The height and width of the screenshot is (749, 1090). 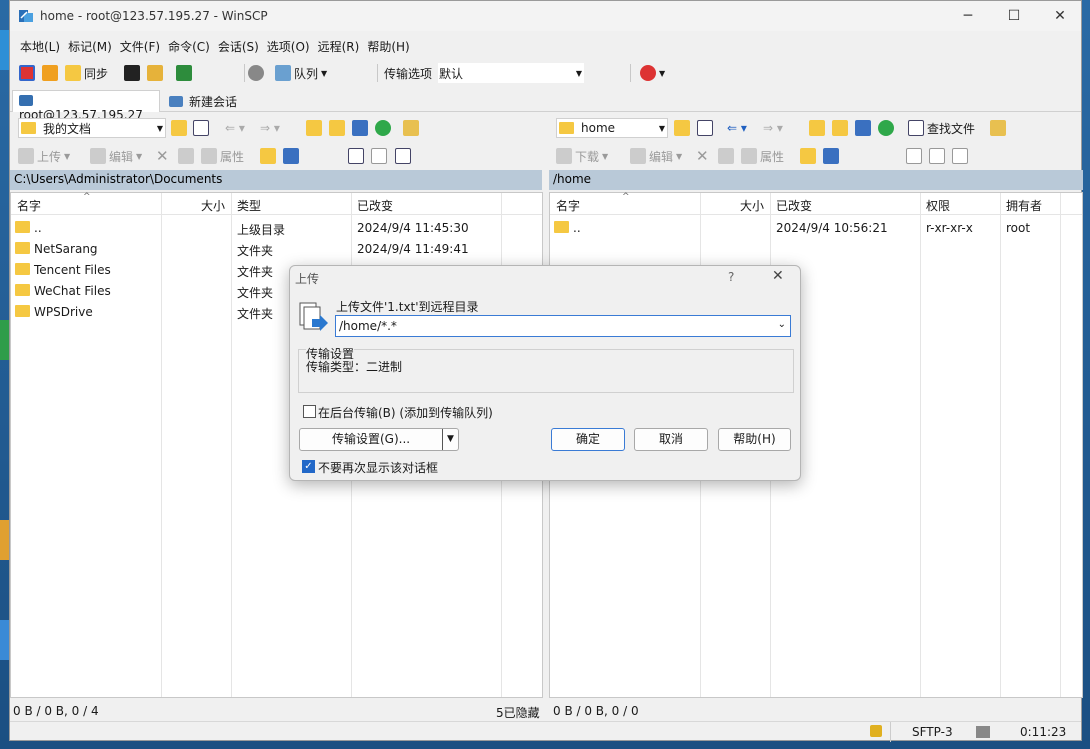 I want to click on remote-location-dropdown: home ▼, so click(x=612, y=128).